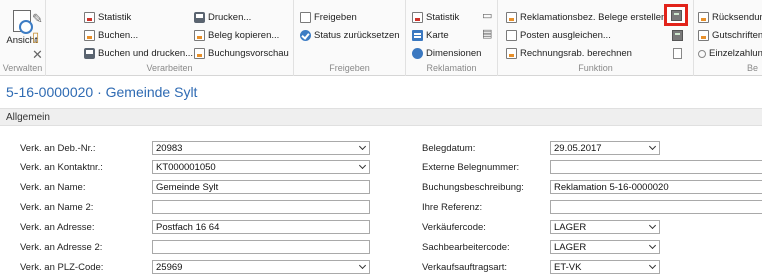  I want to click on group-freigeben: Freigeben Status zurücksetzen Freigeben, so click(350, 38).